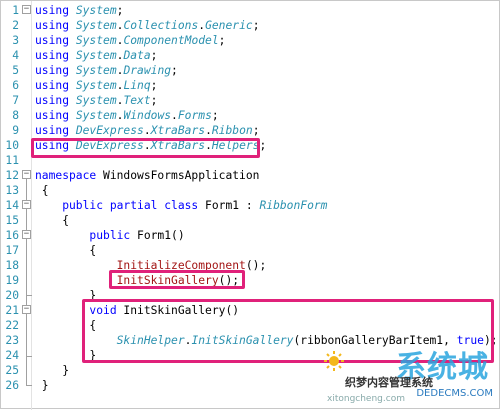 Image resolution: width=500 pixels, height=410 pixels. I want to click on code-token: public partial class, so click(120, 205).